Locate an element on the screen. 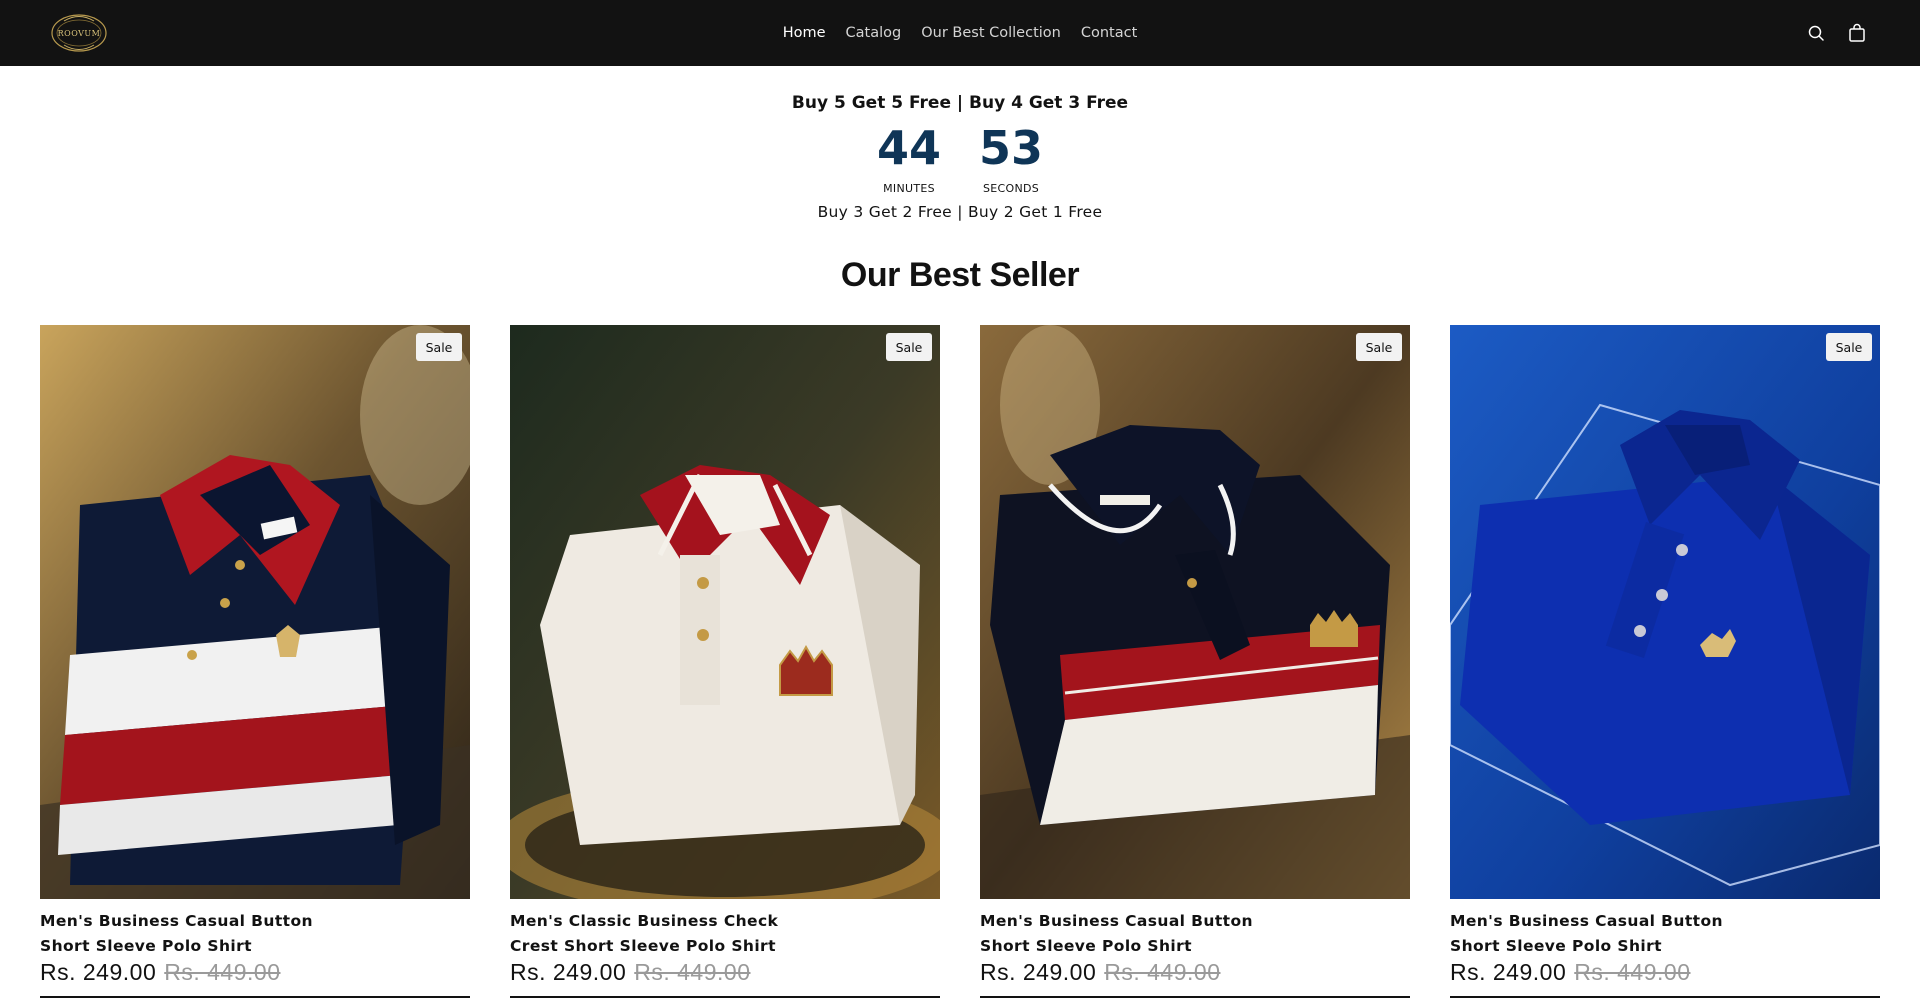 This screenshot has width=1920, height=998. cart-icon is located at coordinates (1857, 32).